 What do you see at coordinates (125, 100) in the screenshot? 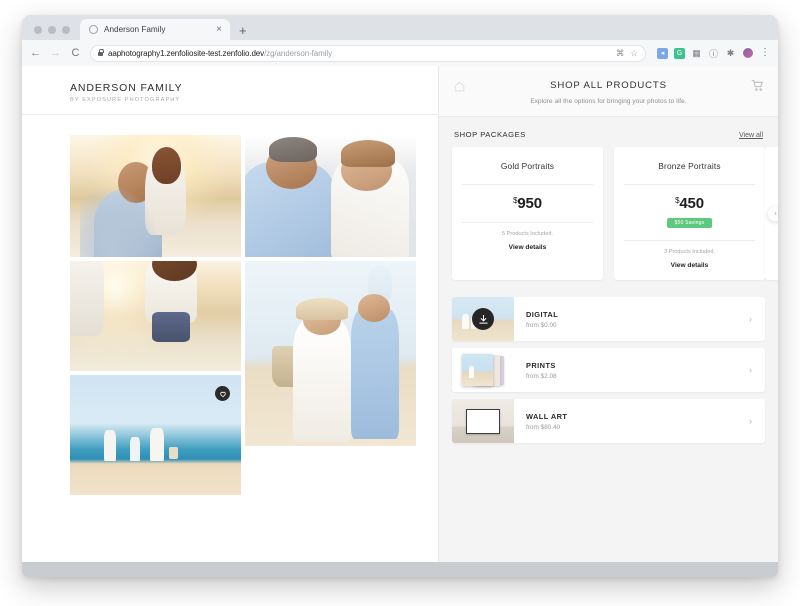
I see `page-subtitle: BY EXPOSURE PHOTOGRAPHY` at bounding box center [125, 100].